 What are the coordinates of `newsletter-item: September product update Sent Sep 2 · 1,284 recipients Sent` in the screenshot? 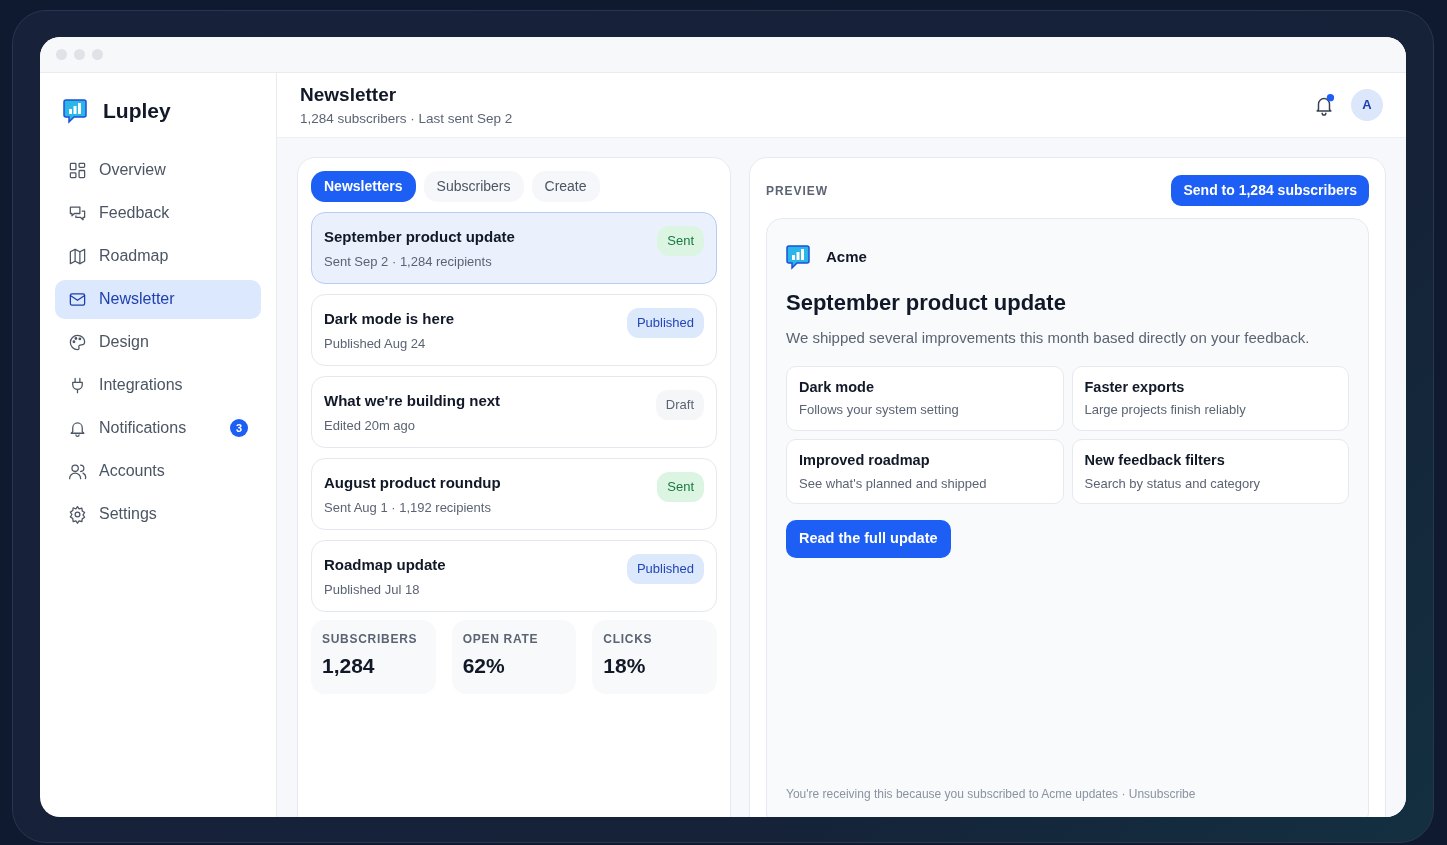 It's located at (514, 248).